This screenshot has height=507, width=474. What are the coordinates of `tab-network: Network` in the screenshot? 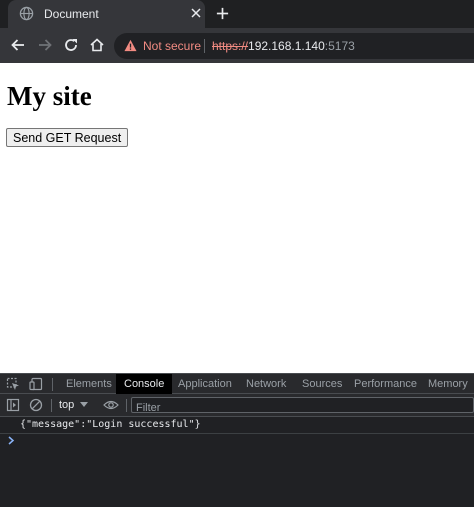 It's located at (266, 384).